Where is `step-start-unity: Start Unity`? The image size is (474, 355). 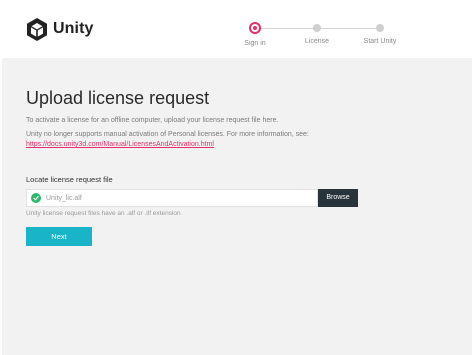
step-start-unity: Start Unity is located at coordinates (380, 32).